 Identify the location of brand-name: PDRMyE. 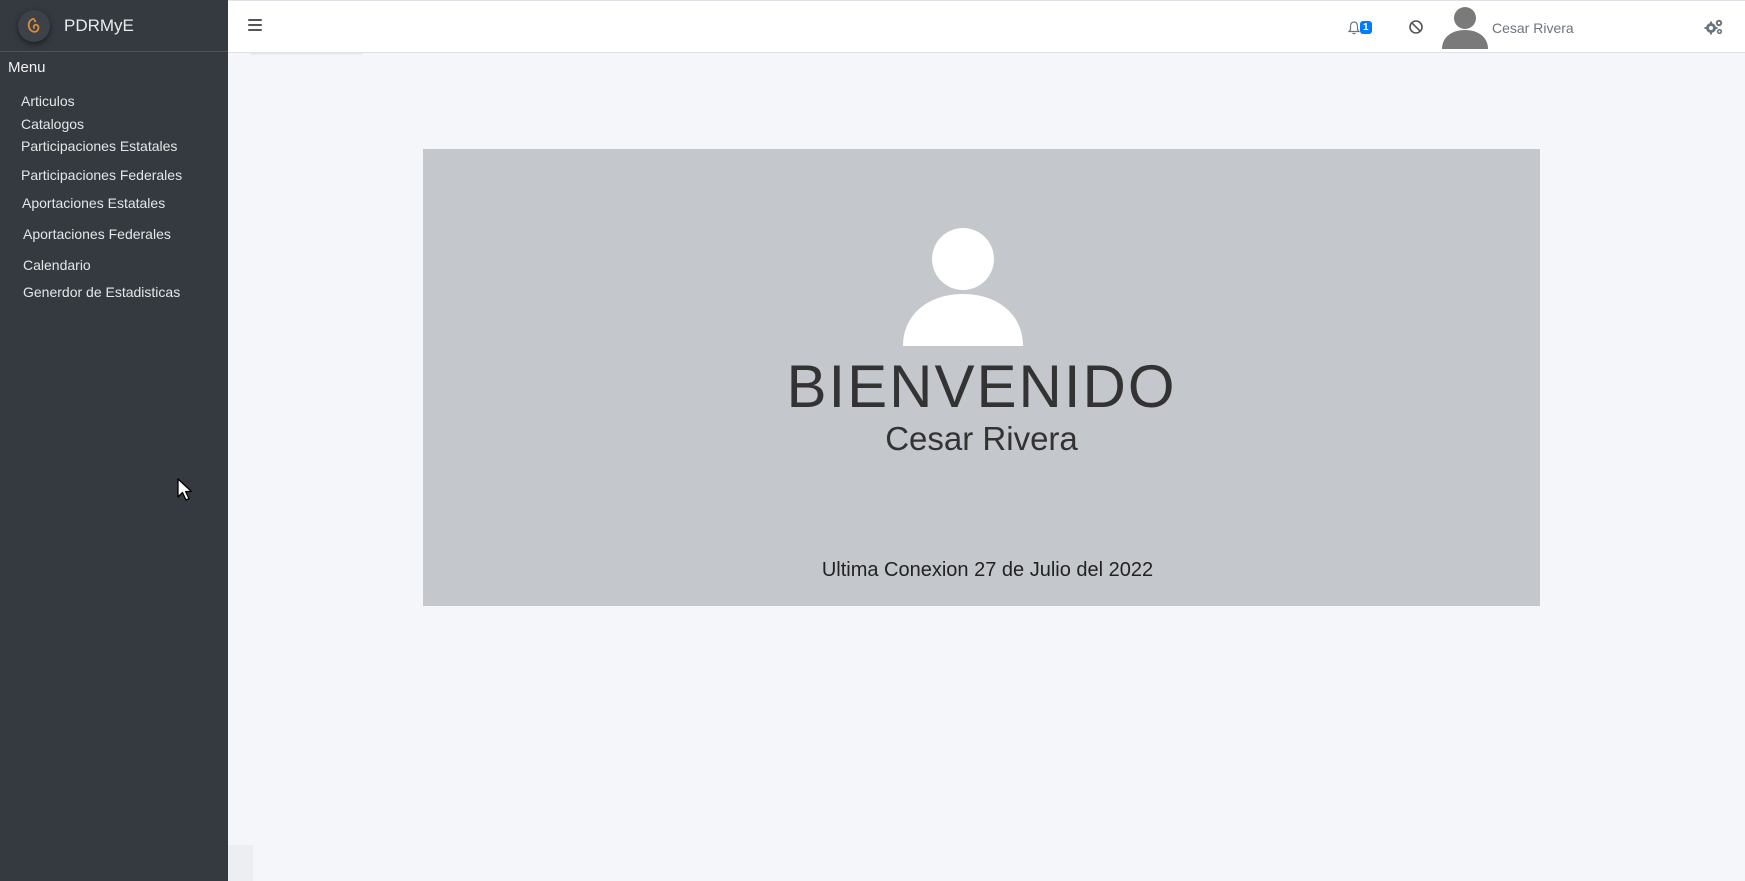
(99, 25).